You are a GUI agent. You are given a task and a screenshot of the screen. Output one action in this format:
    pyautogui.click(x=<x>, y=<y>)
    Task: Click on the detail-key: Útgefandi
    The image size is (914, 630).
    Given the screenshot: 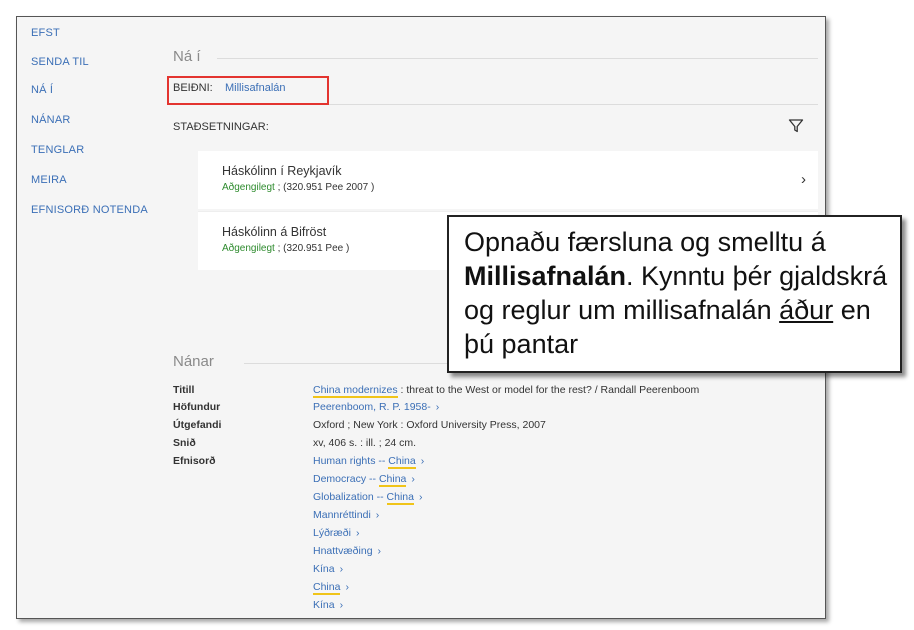 What is the action you would take?
    pyautogui.click(x=197, y=425)
    